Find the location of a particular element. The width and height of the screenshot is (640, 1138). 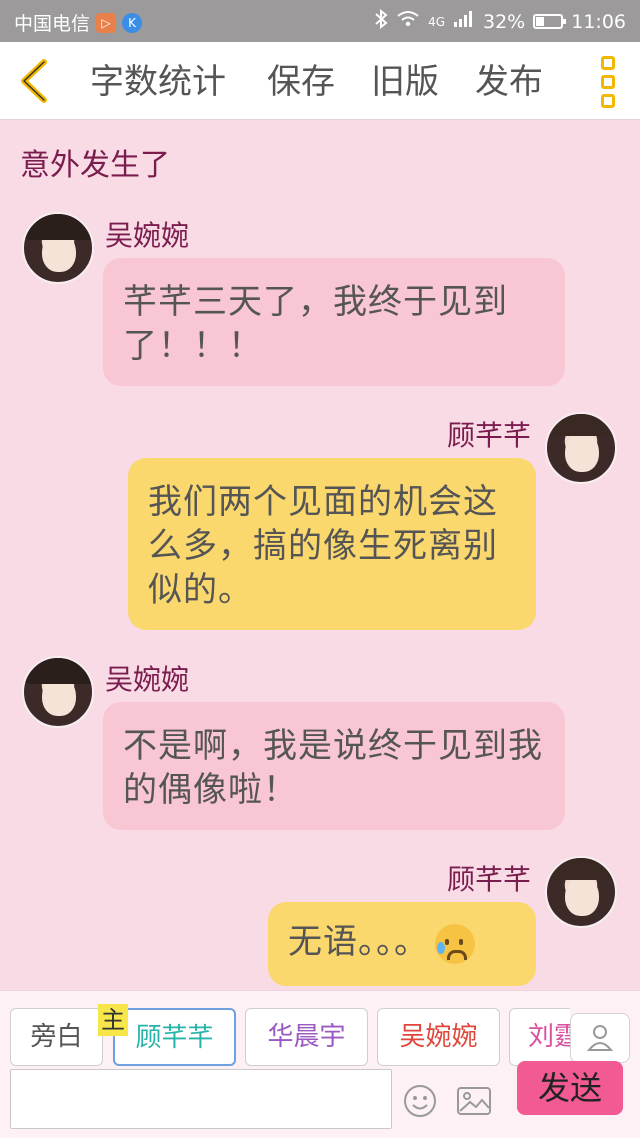

emoji-button is located at coordinates (420, 1101).